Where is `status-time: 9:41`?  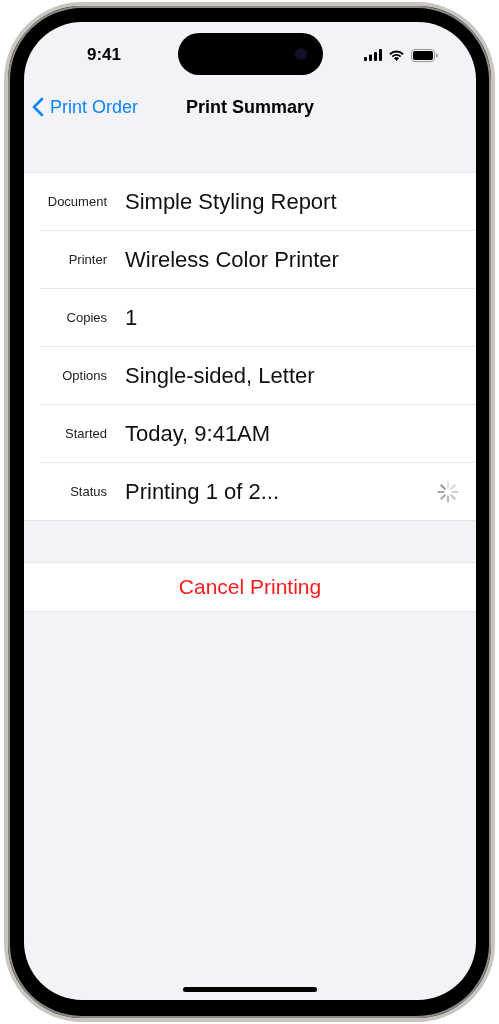
status-time: 9:41 is located at coordinates (104, 55).